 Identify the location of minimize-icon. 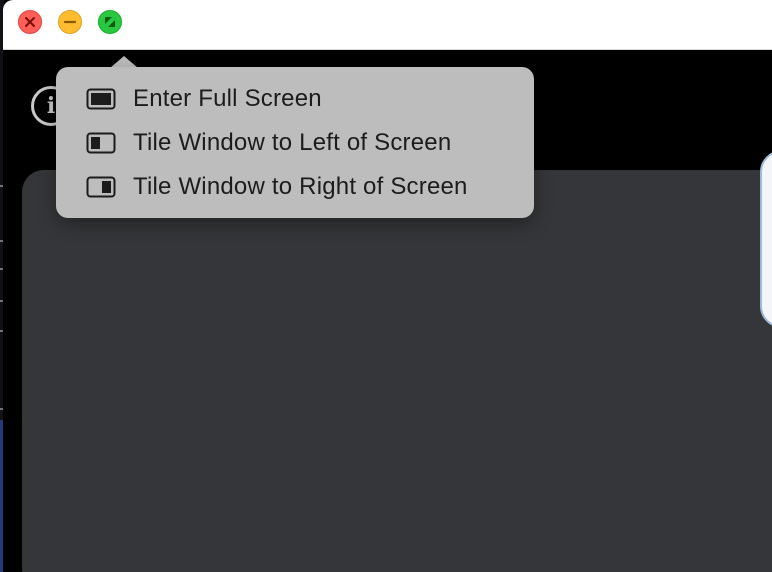
(70, 22).